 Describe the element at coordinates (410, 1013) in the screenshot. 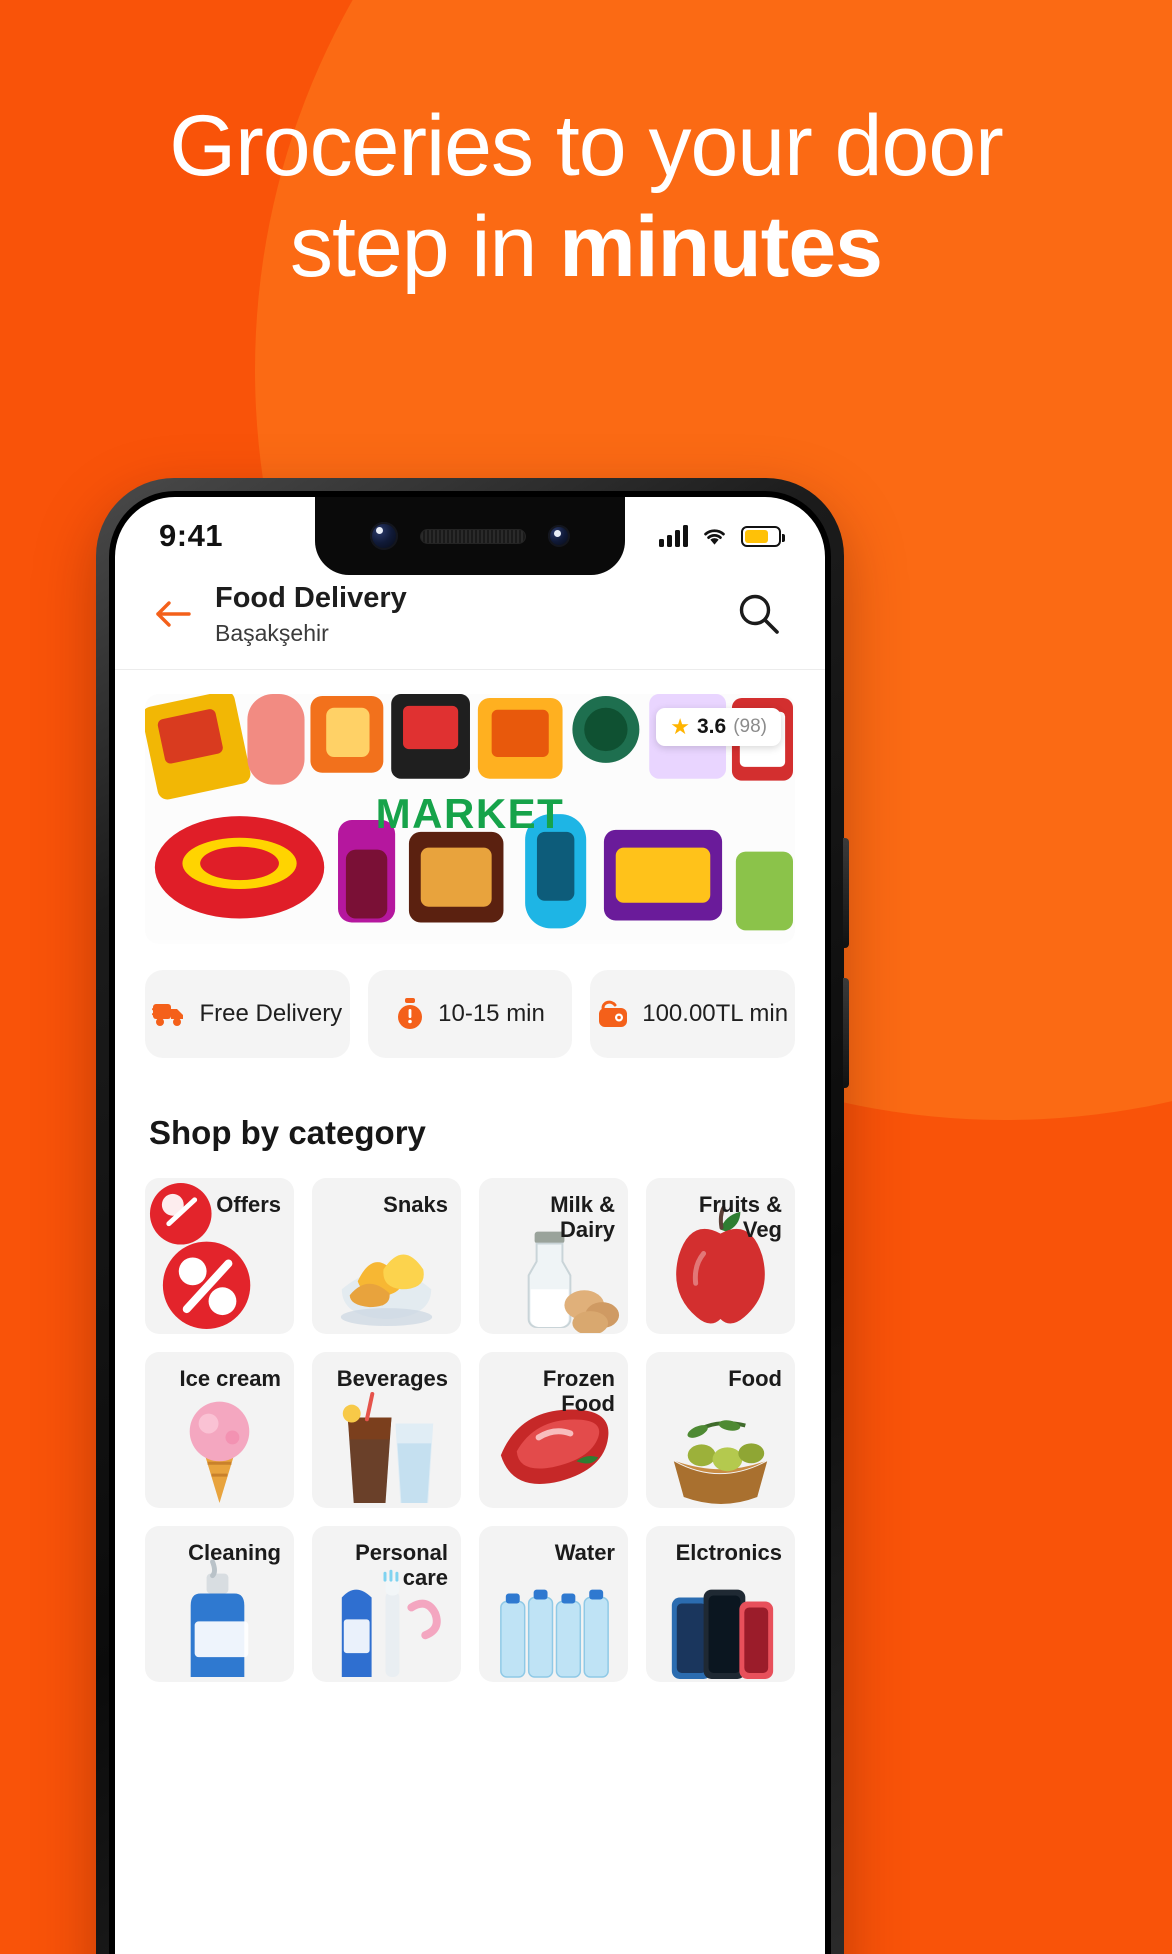

I see `timer-icon` at that location.